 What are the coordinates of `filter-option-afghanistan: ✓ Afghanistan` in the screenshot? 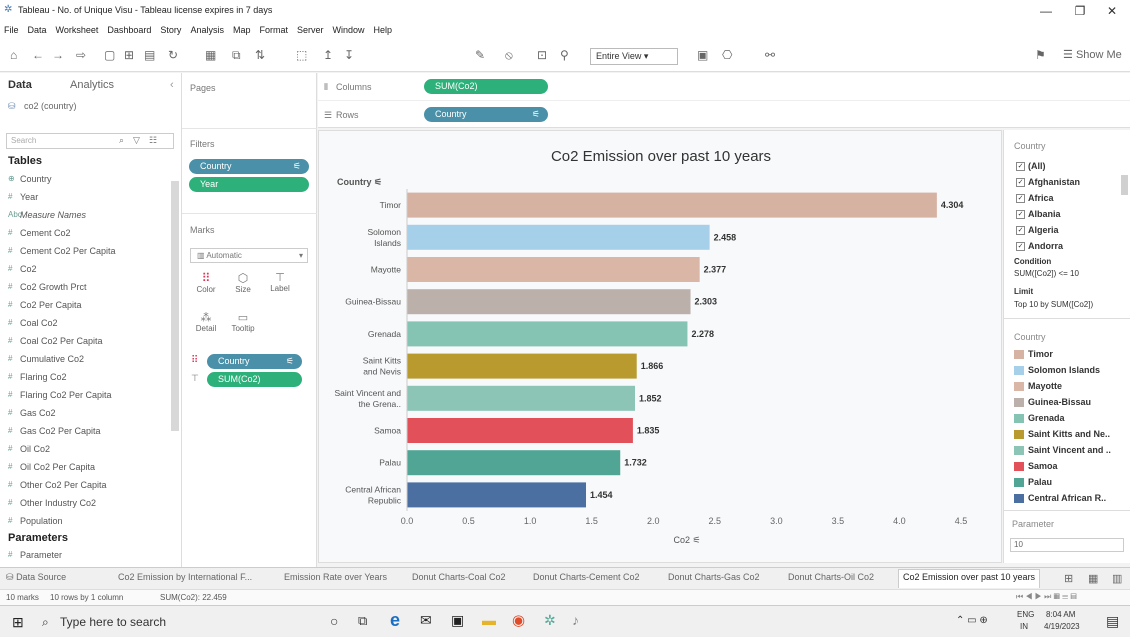 It's located at (1048, 182).